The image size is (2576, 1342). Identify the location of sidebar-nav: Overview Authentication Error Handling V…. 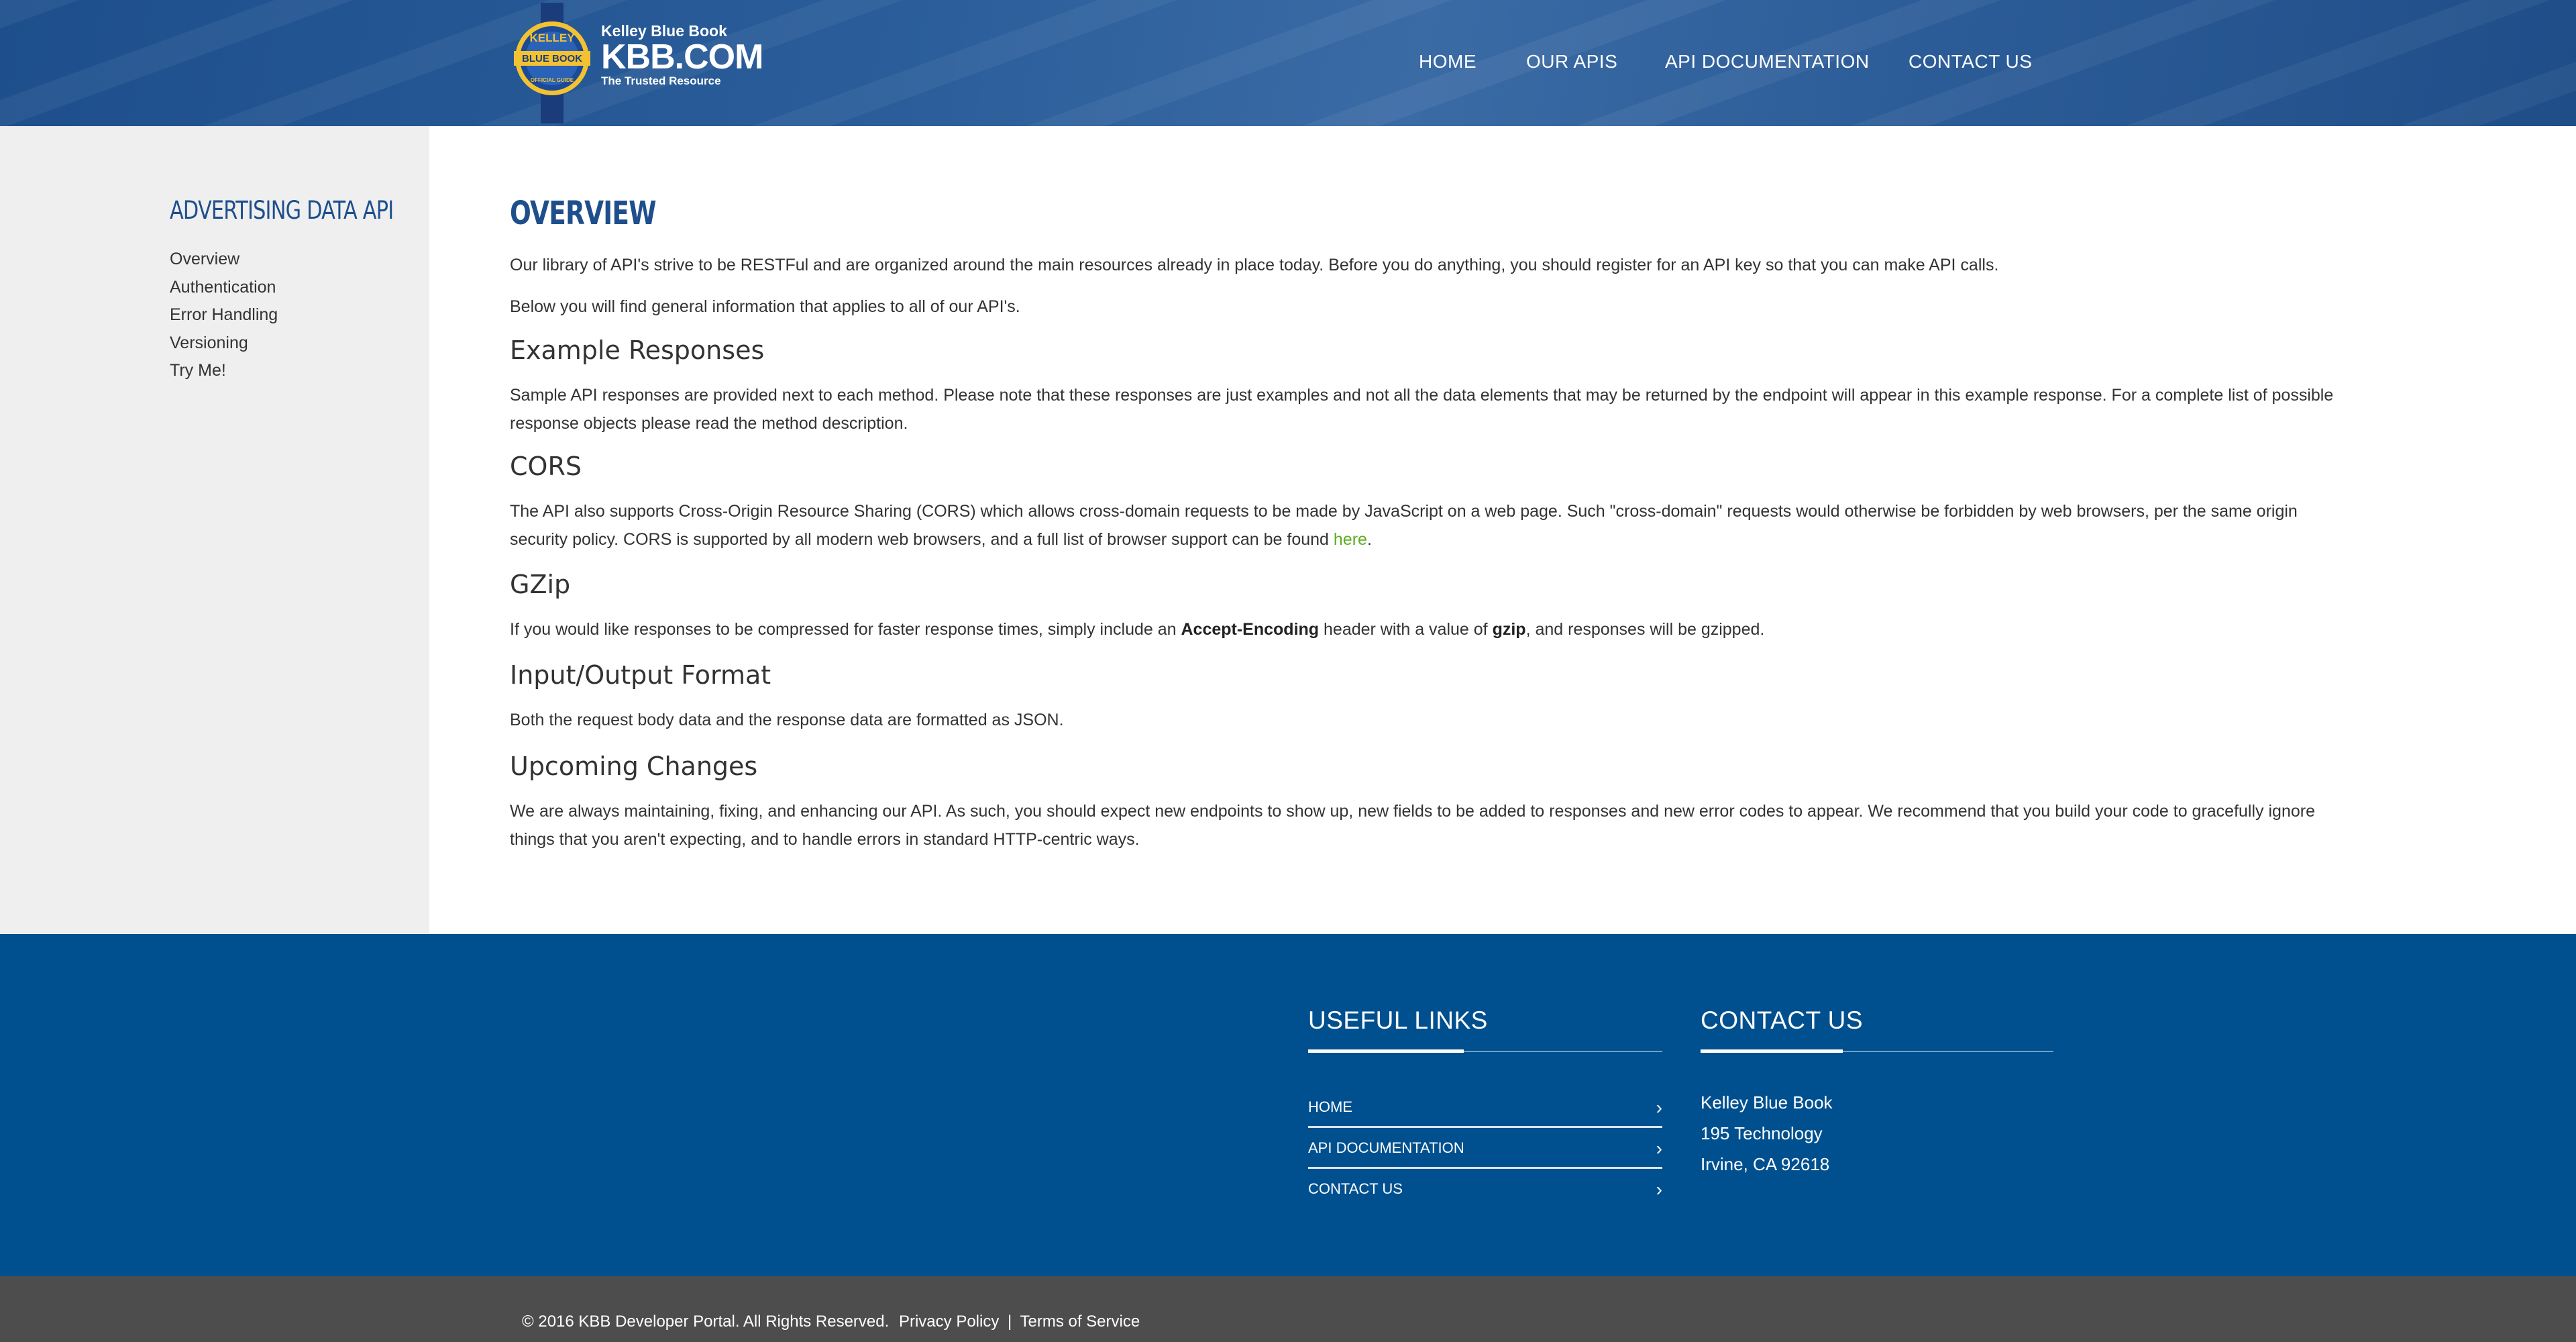
(224, 315).